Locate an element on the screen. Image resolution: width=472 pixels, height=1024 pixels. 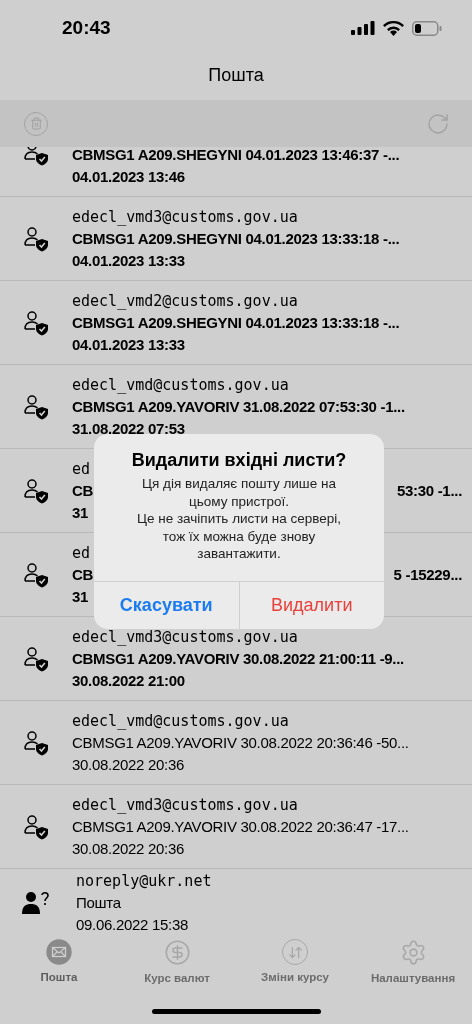
tab: Пошта is located at coordinates (59, 979).